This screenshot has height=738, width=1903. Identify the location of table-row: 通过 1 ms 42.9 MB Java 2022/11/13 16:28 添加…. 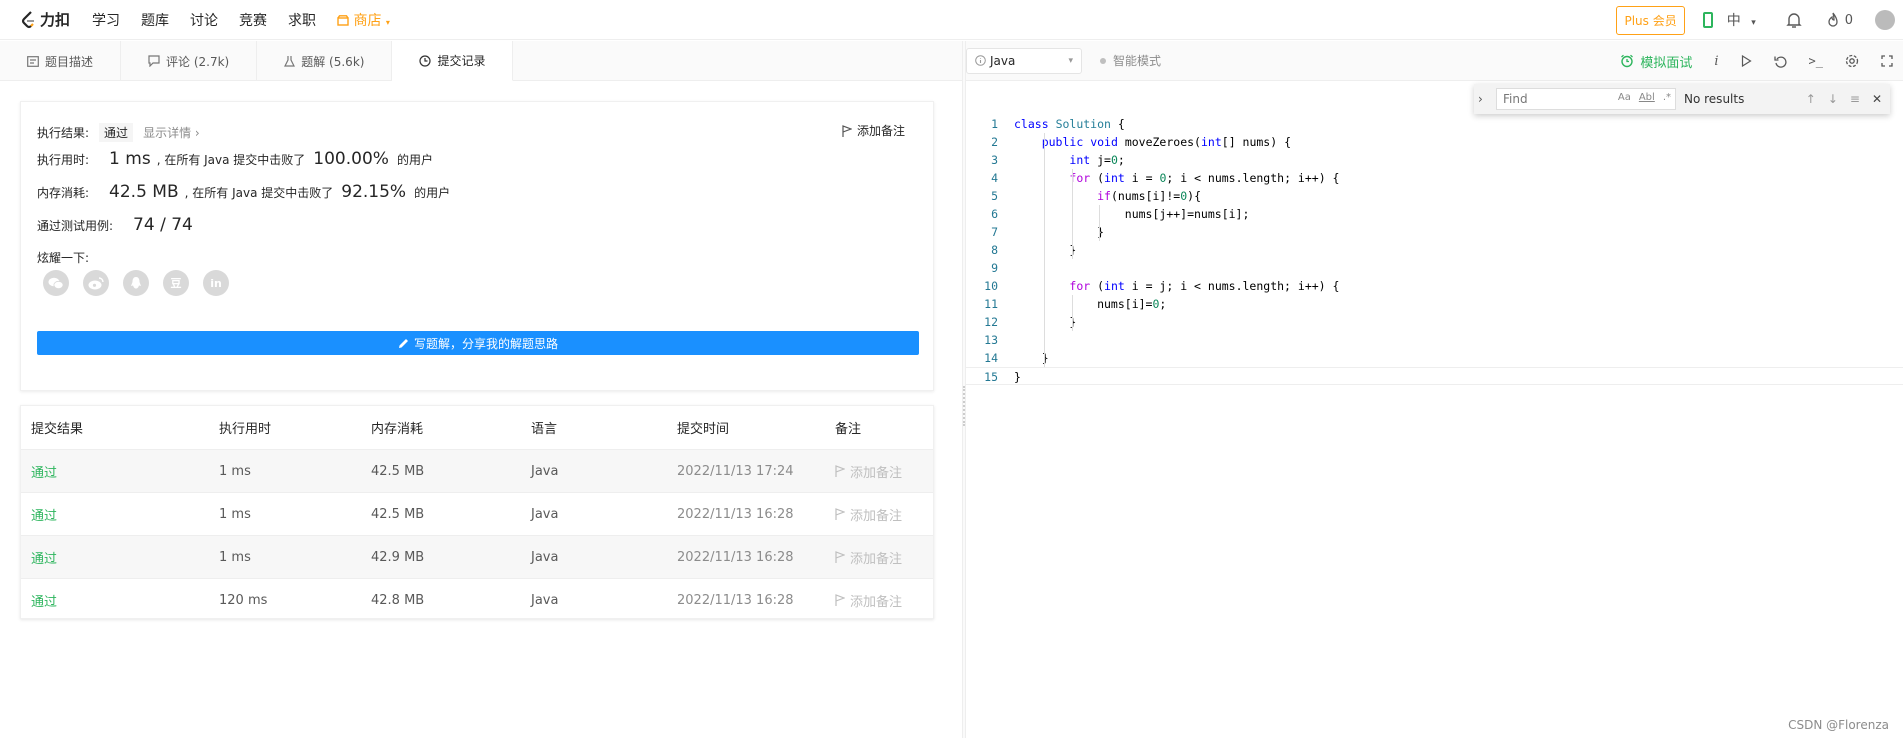
(477, 556).